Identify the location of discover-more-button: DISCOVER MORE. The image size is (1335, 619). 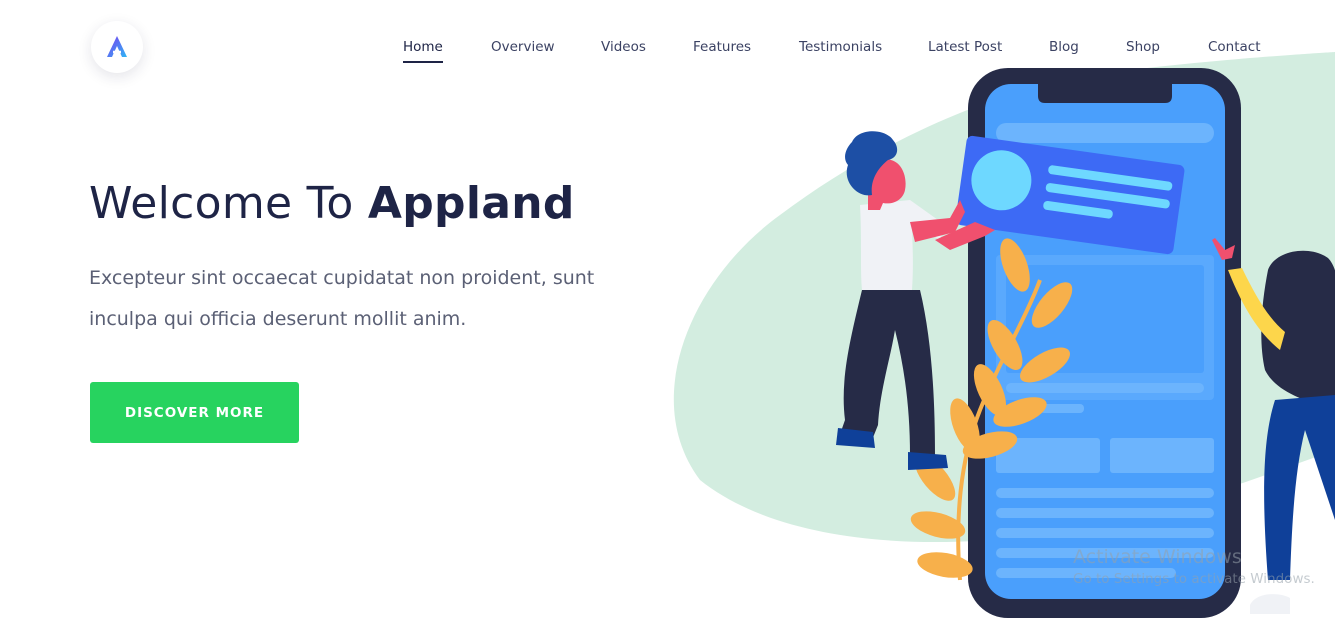
(194, 412).